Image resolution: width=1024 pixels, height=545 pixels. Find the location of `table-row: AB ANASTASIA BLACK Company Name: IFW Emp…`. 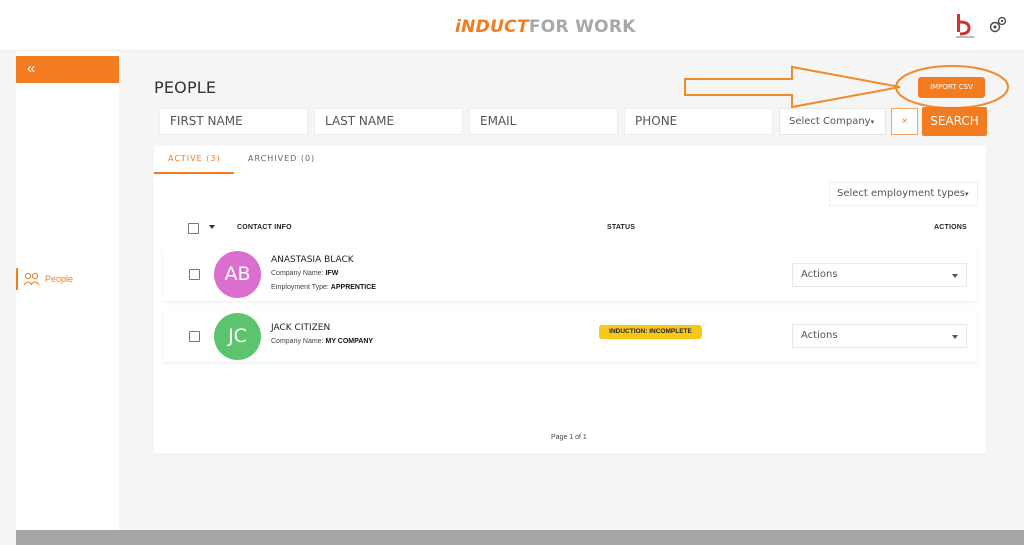

table-row: AB ANASTASIA BLACK Company Name: IFW Emp… is located at coordinates (570, 275).